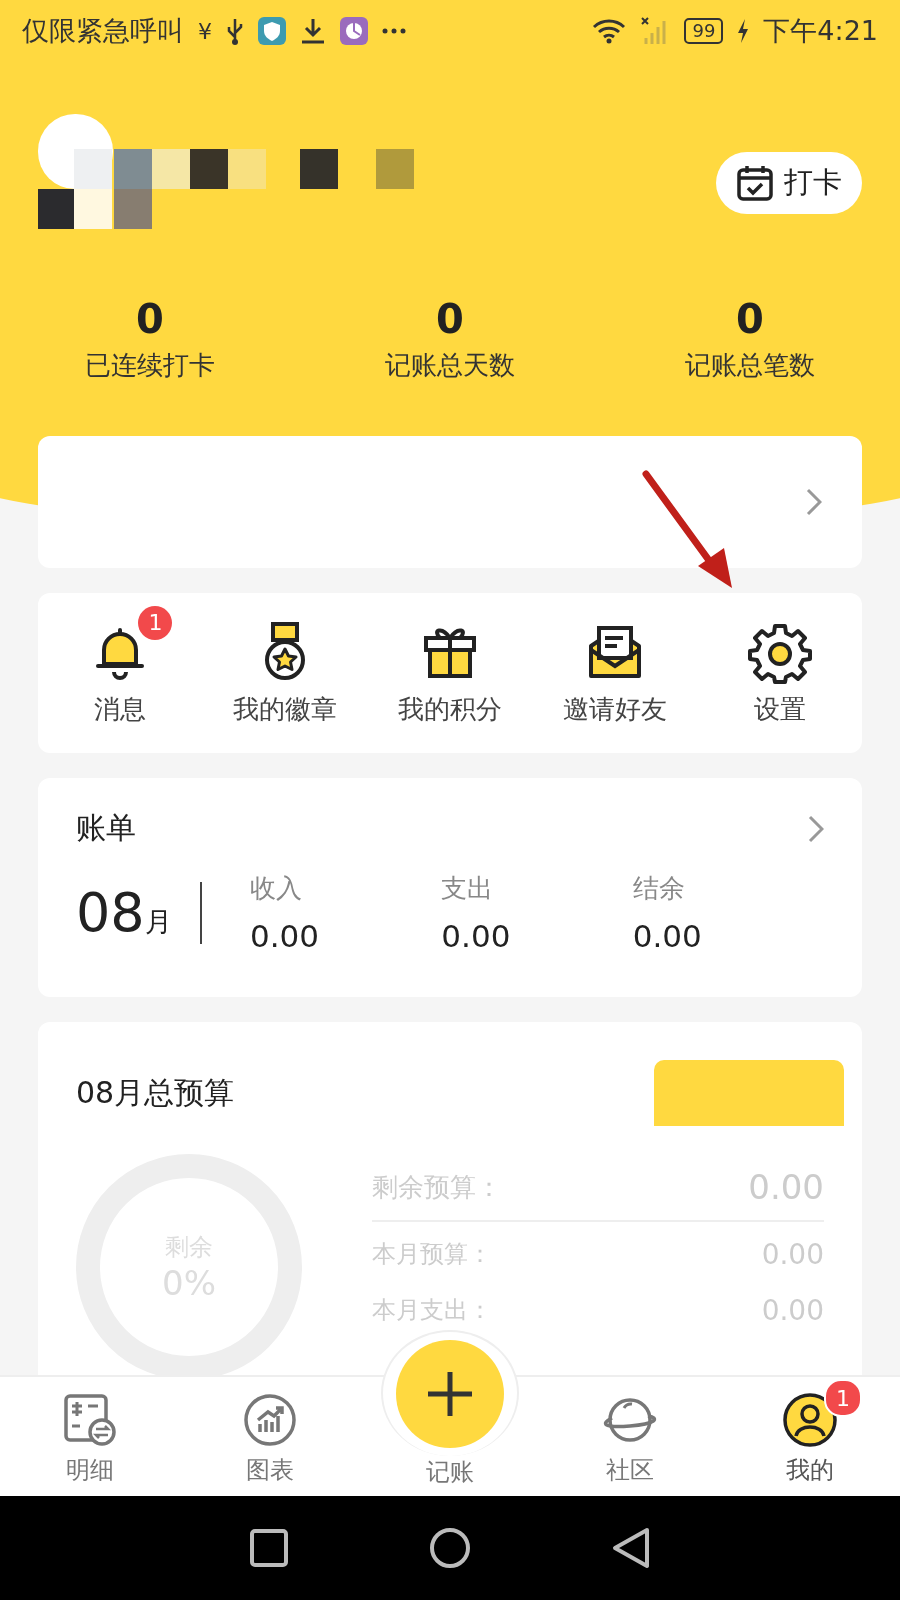 The height and width of the screenshot is (1600, 900). I want to click on add-icon, so click(450, 1394).